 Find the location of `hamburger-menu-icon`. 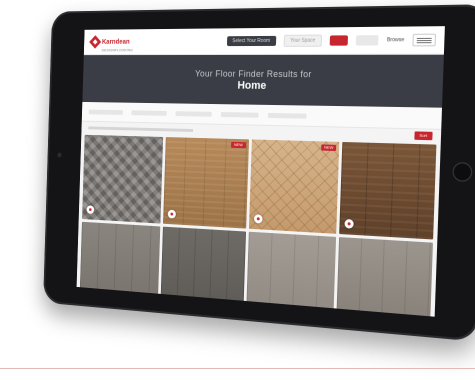

hamburger-menu-icon is located at coordinates (424, 40).